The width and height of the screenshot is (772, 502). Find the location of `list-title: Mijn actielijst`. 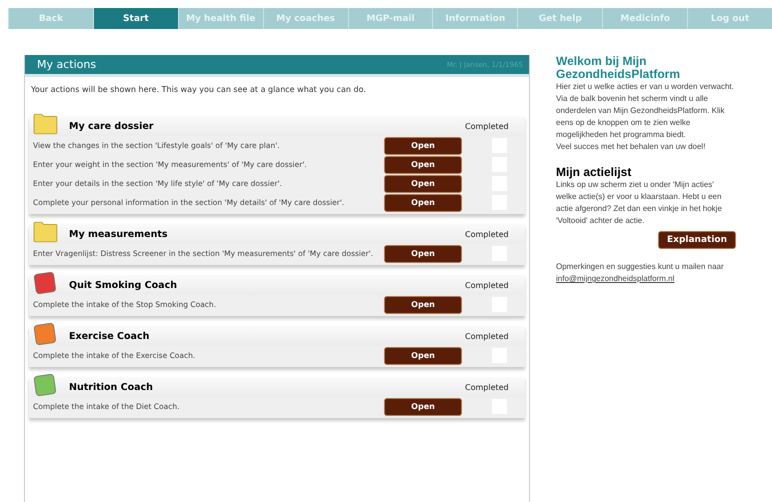

list-title: Mijn actielijst is located at coordinates (594, 172).